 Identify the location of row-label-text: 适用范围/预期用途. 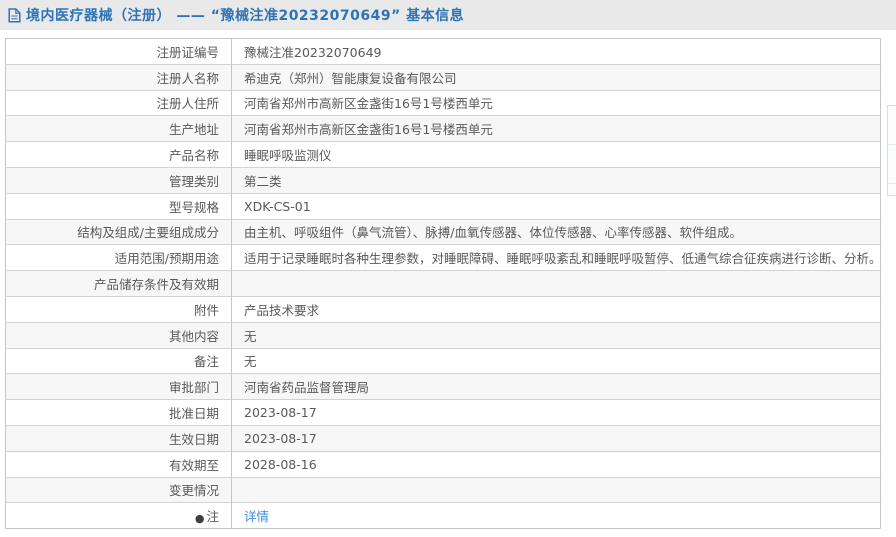
(166, 259).